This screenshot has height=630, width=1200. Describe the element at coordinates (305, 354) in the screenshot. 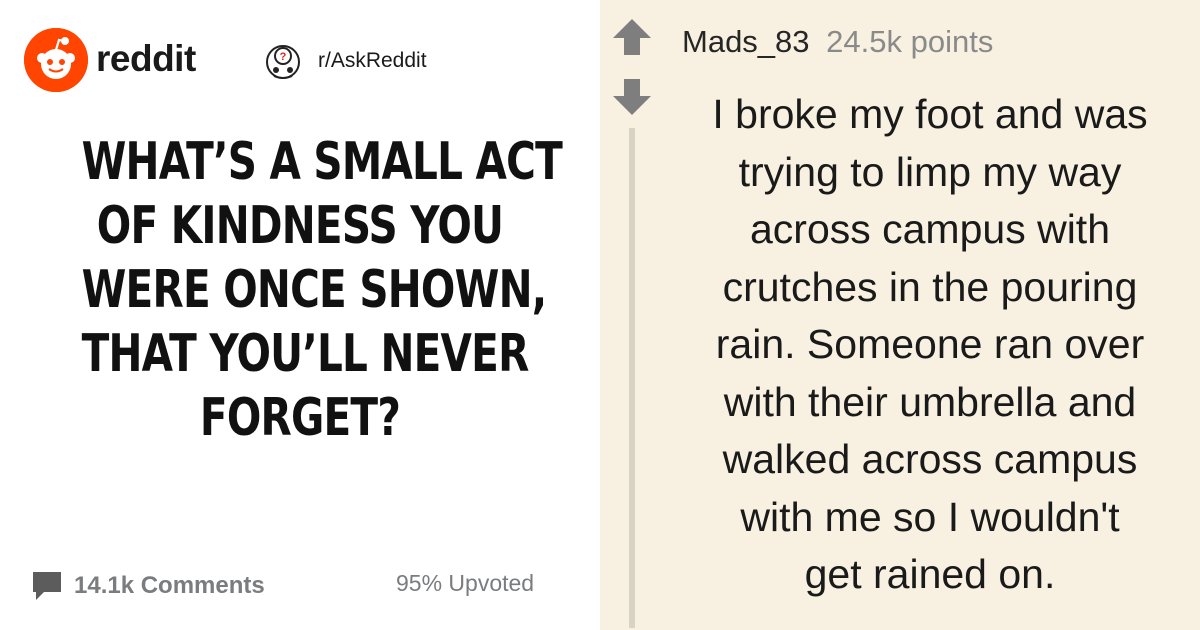

I see `title-line: THAT YOU’LL NEVER` at that location.